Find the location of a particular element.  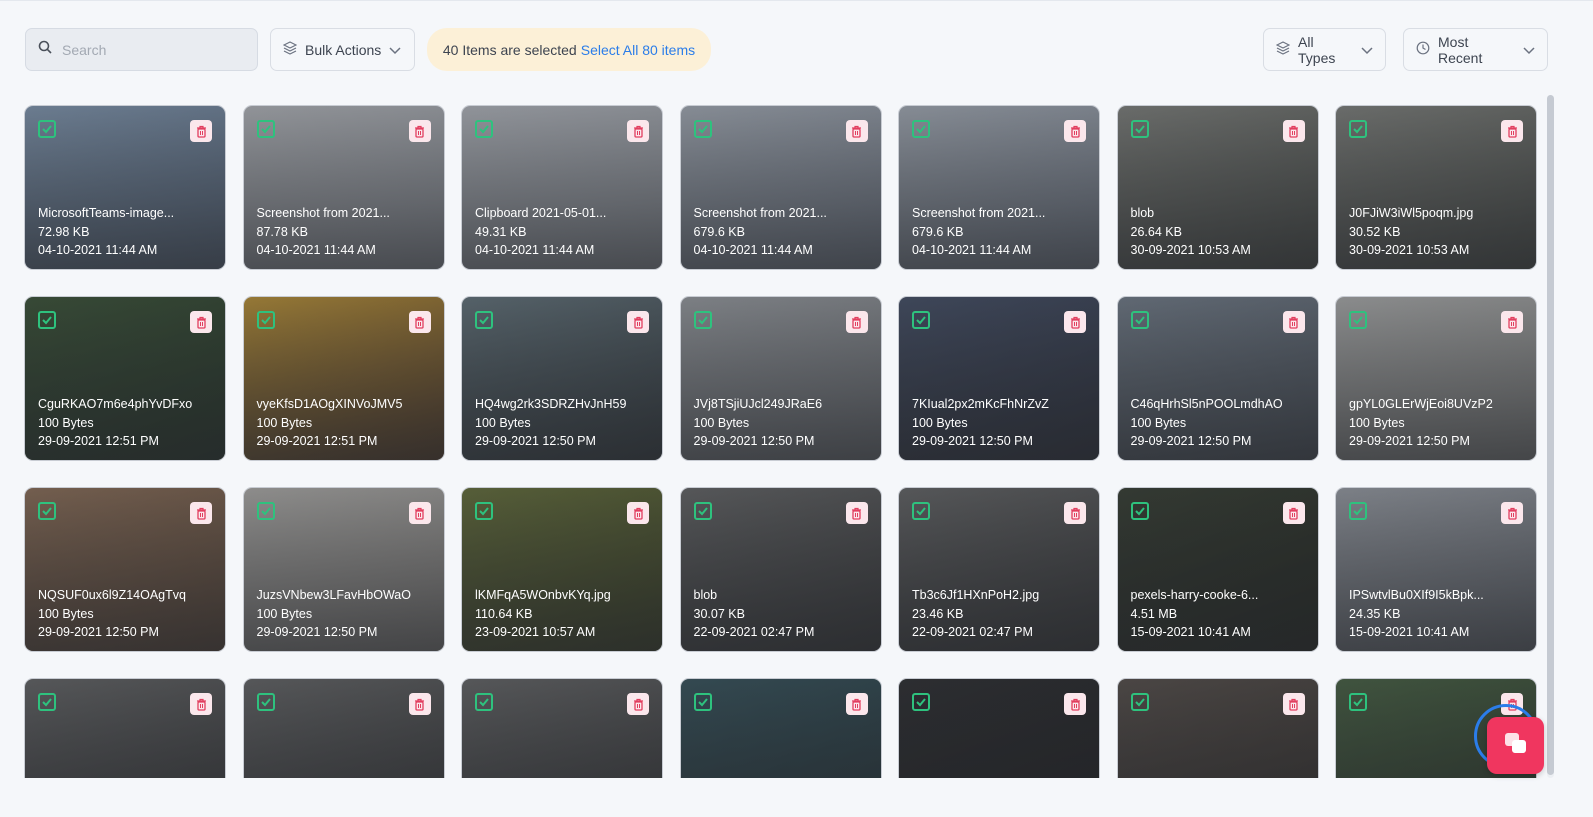

search-input is located at coordinates (152, 49).